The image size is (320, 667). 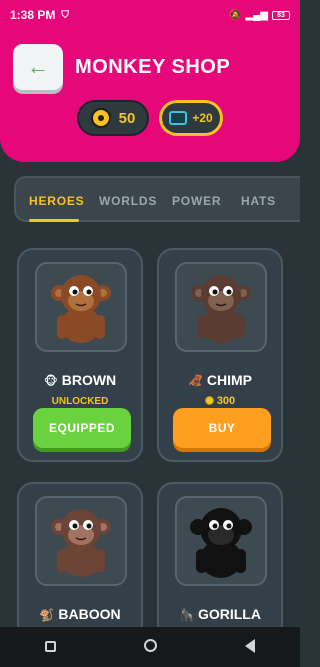 I want to click on home-button, so click(x=150, y=647).